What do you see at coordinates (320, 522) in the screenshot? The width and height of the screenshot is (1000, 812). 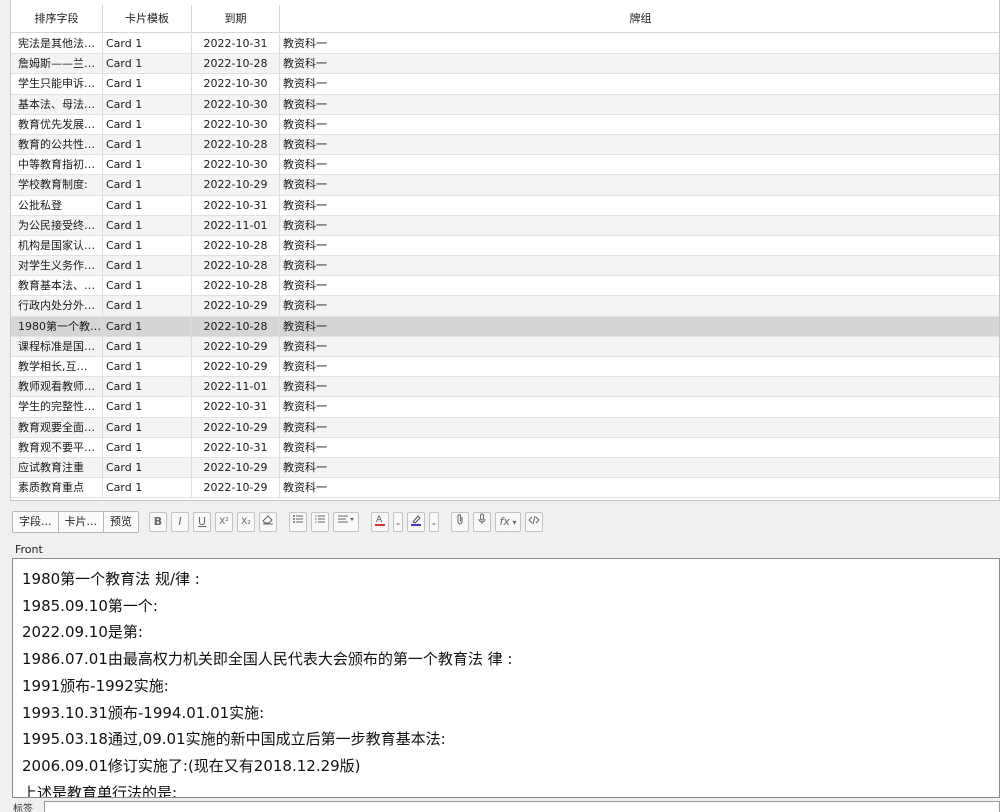 I see `numbered-list-icon` at bounding box center [320, 522].